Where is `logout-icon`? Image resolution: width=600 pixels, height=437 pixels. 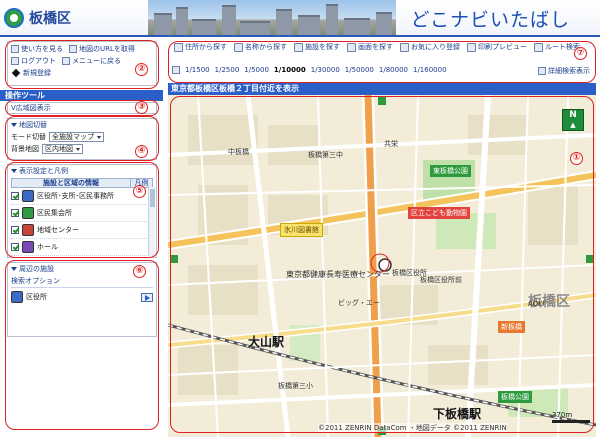
logout-icon is located at coordinates (15, 61).